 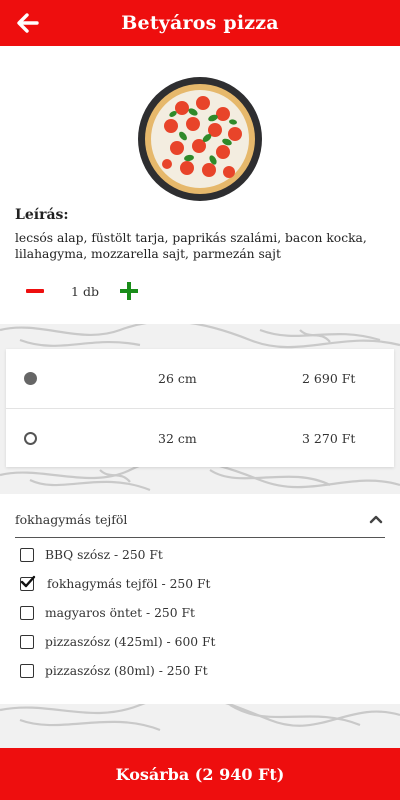 I want to click on sauce-option-label: pizzaszósz (425ml) - 600 Ft, so click(x=130, y=642).